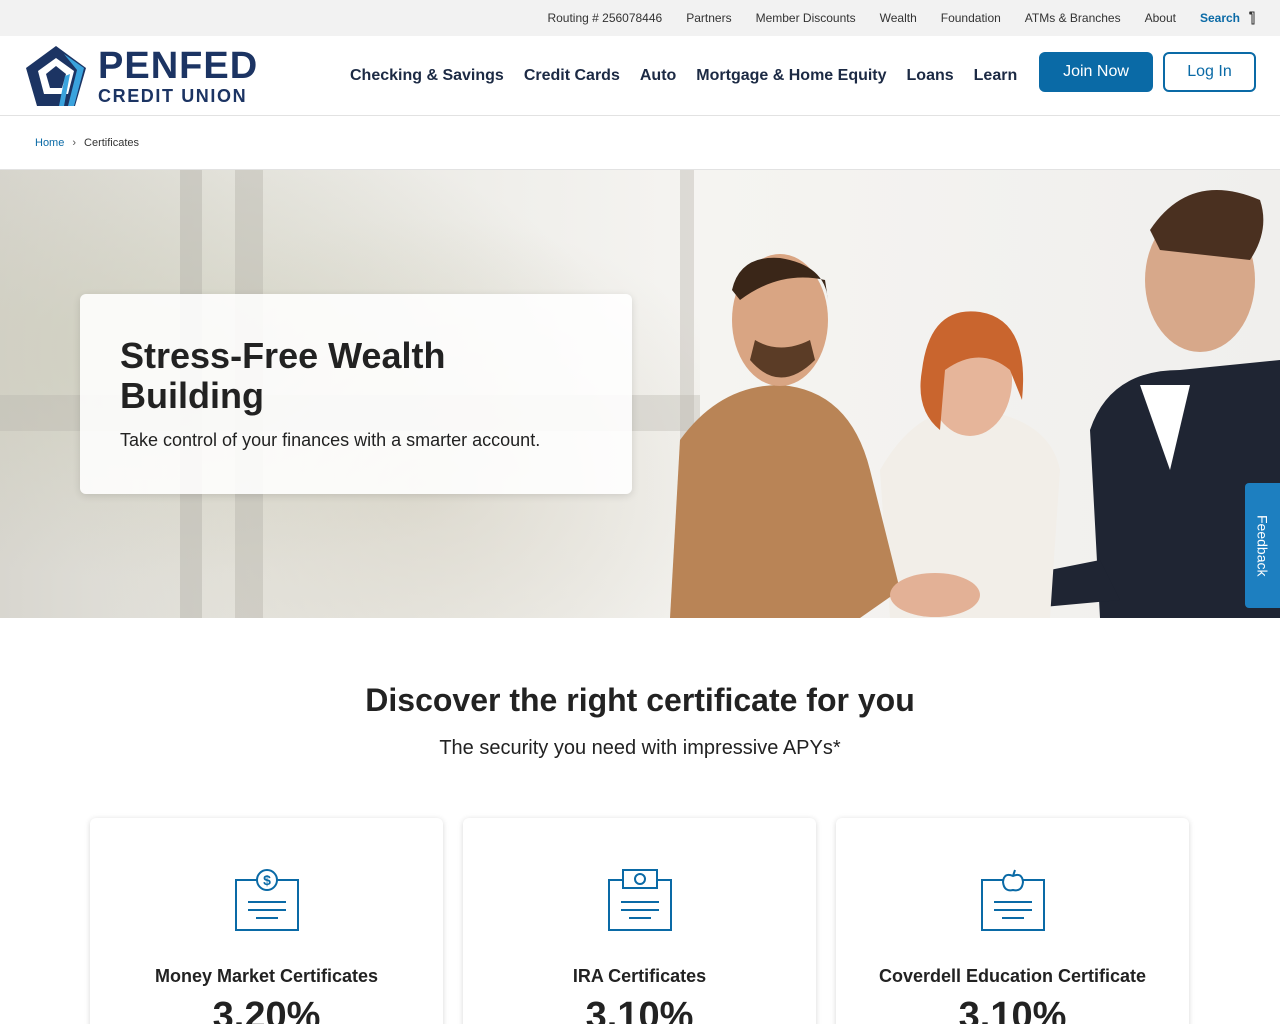  I want to click on pentagon-logo-icon, so click(56, 75).